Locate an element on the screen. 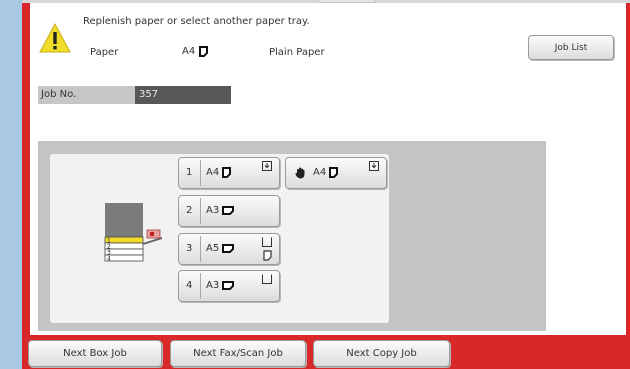 This screenshot has height=369, width=630. red-frame-right is located at coordinates (628, 169).